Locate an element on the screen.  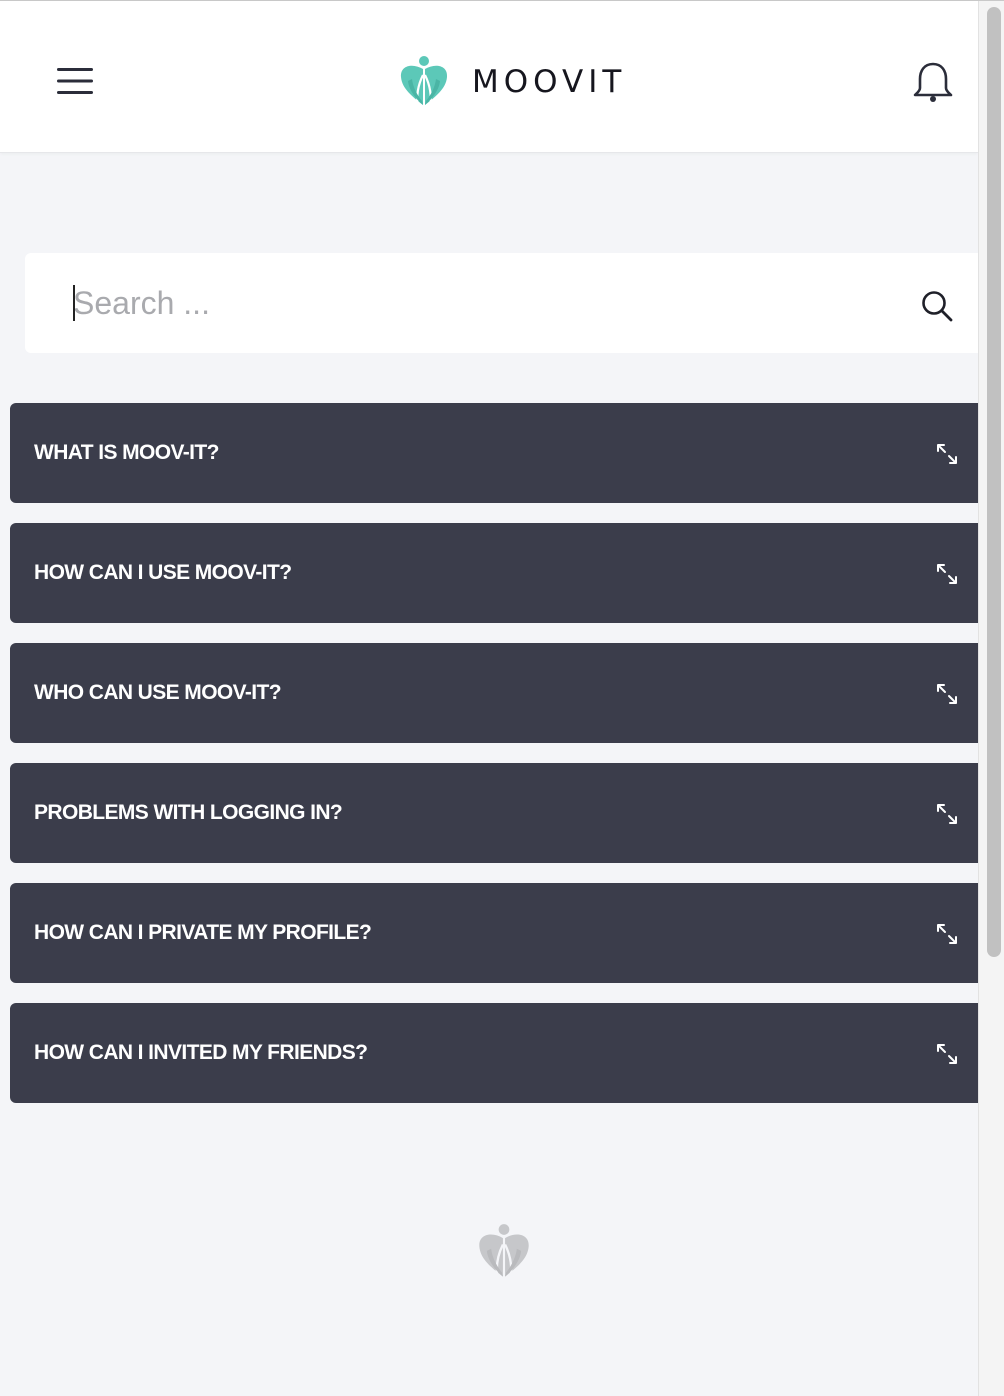
search-input is located at coordinates (483, 303).